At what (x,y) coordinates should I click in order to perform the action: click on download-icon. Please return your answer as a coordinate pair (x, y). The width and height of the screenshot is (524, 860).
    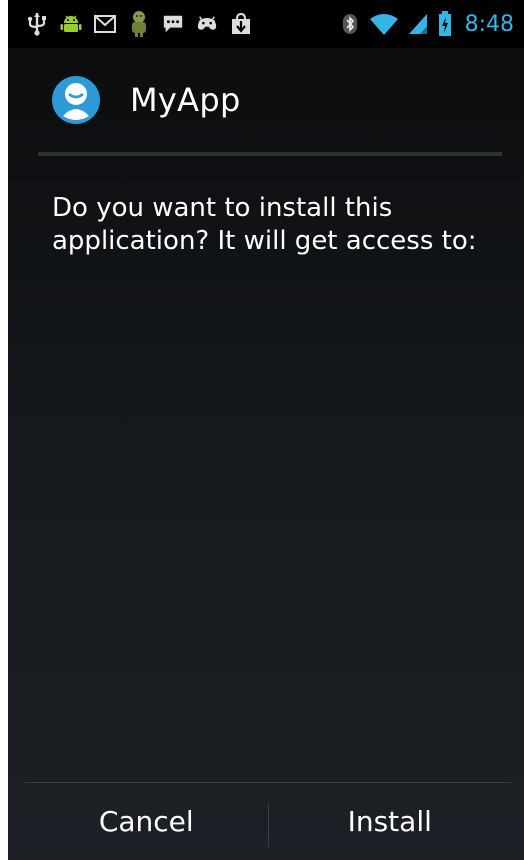
    Looking at the image, I should click on (241, 23).